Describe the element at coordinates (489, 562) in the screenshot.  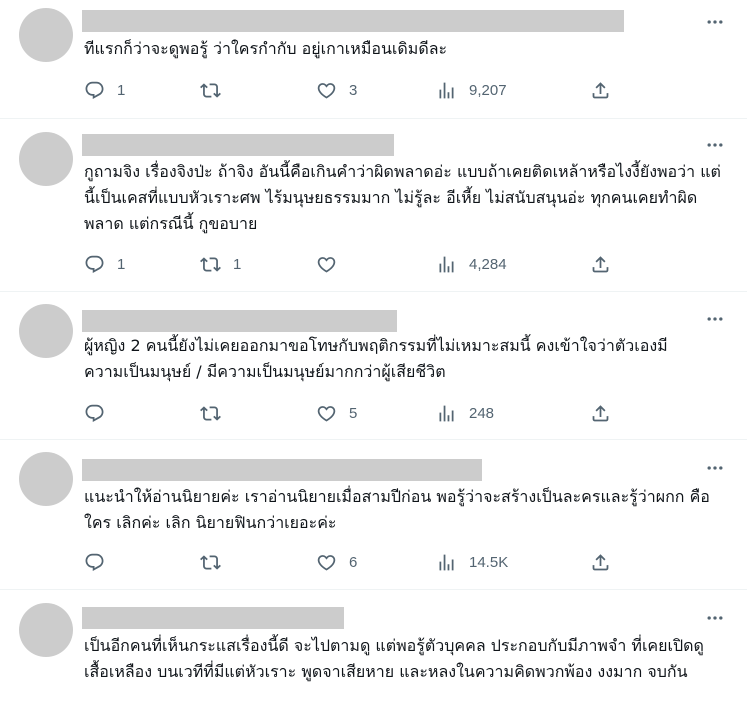
I see `views-count: 14.5K` at that location.